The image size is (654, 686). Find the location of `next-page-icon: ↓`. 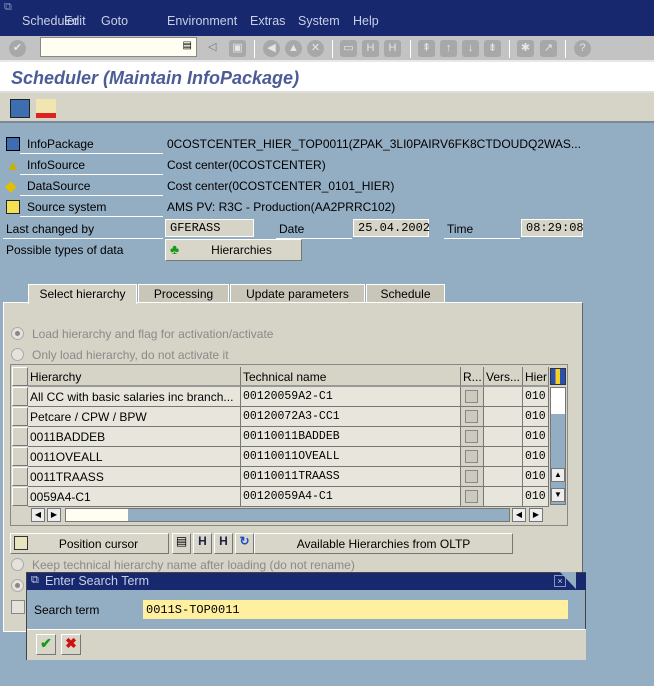

next-page-icon: ↓ is located at coordinates (470, 48).